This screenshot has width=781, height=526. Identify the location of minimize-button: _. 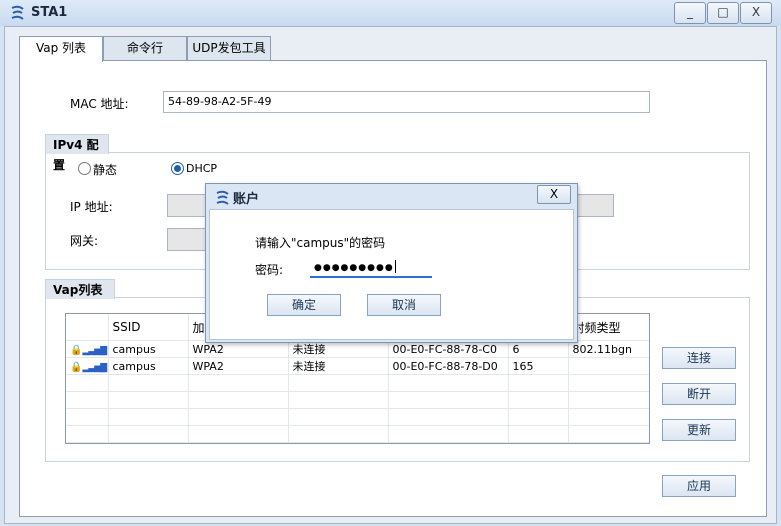
(690, 13).